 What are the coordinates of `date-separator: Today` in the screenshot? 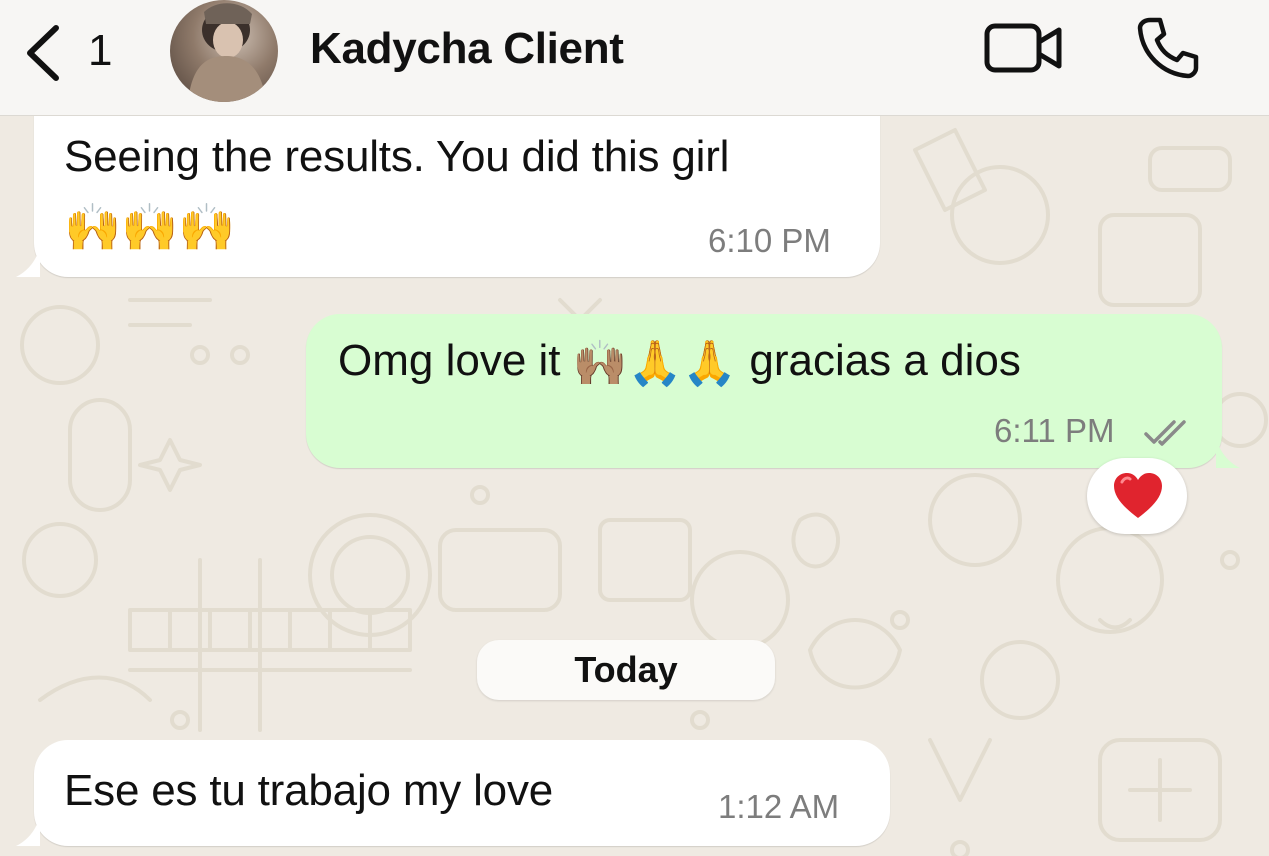 It's located at (626, 670).